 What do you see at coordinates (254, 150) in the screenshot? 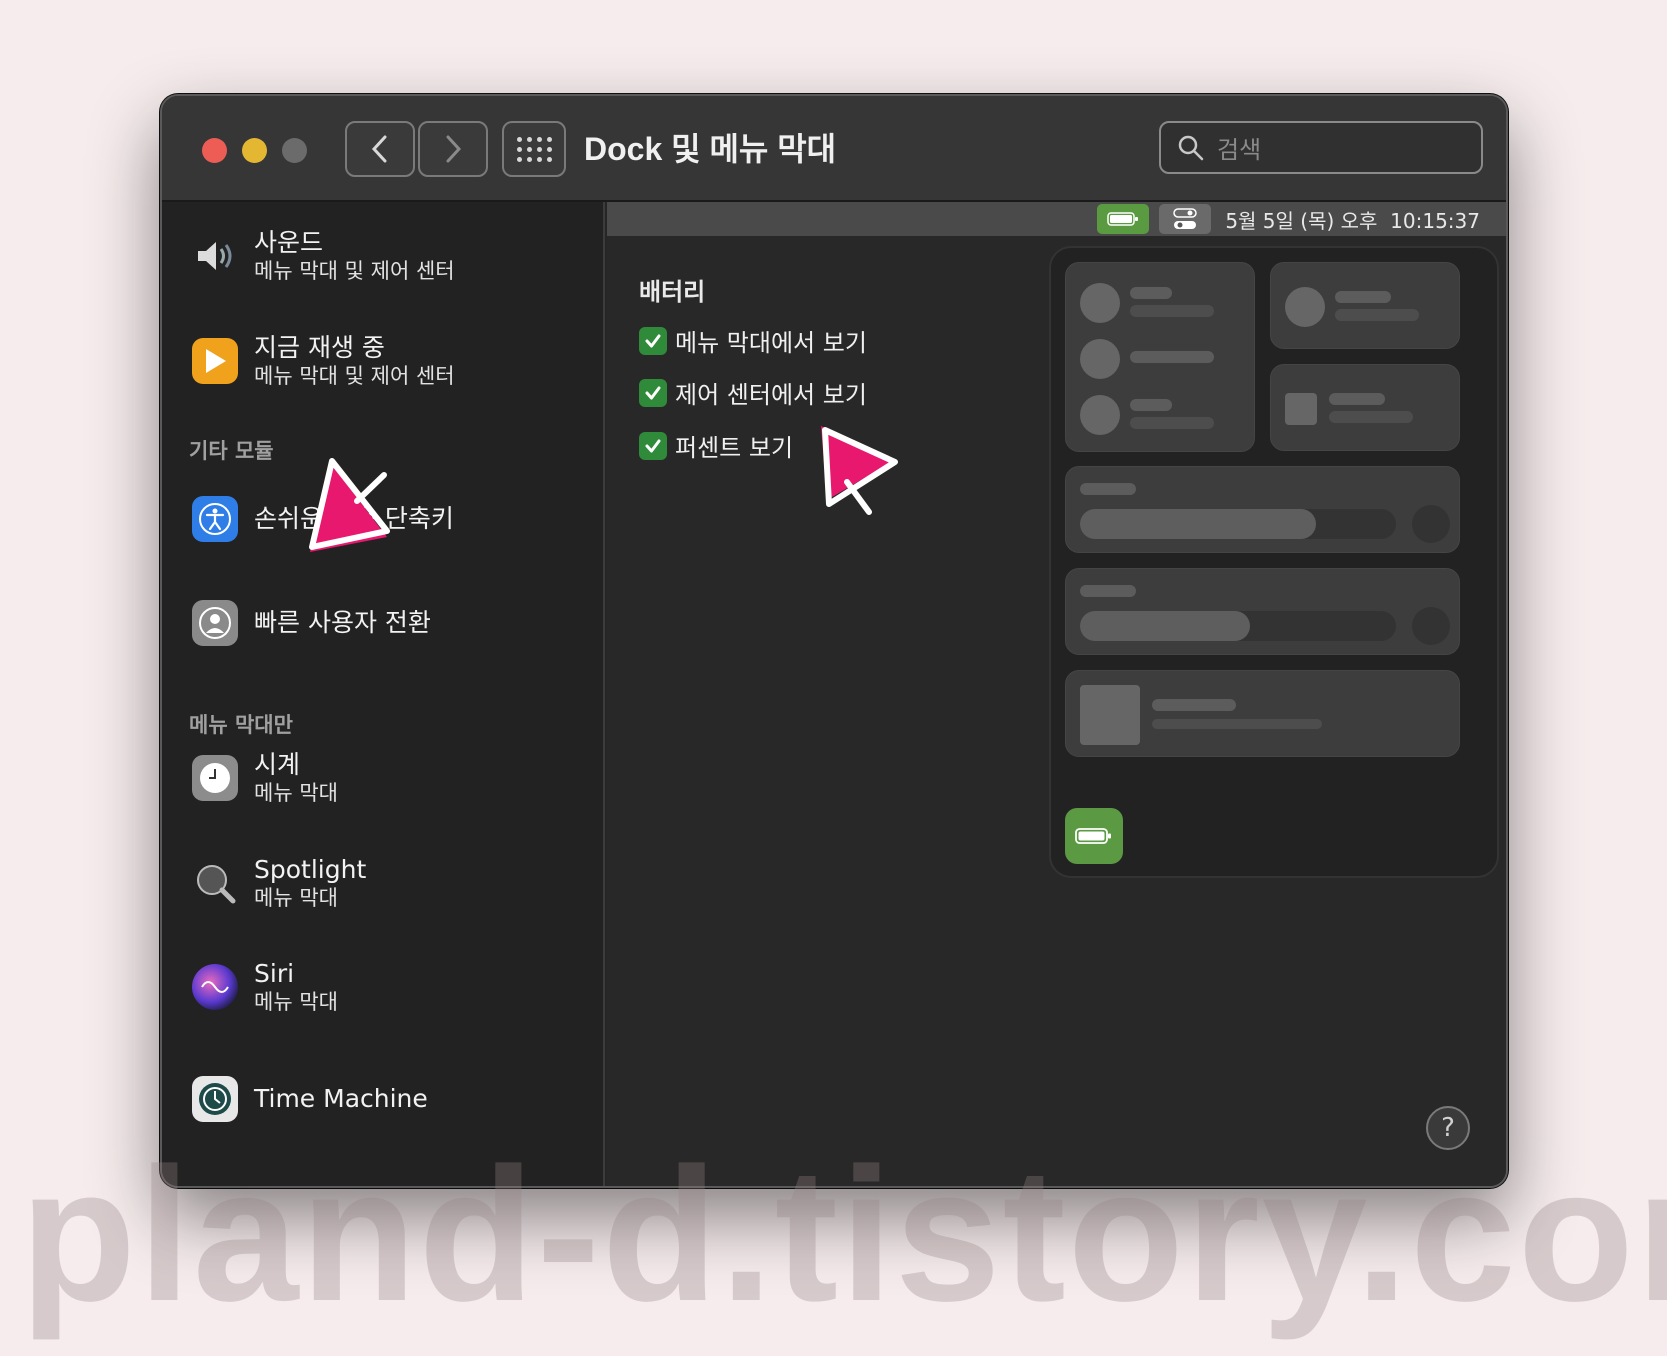
I see `minimize-button` at bounding box center [254, 150].